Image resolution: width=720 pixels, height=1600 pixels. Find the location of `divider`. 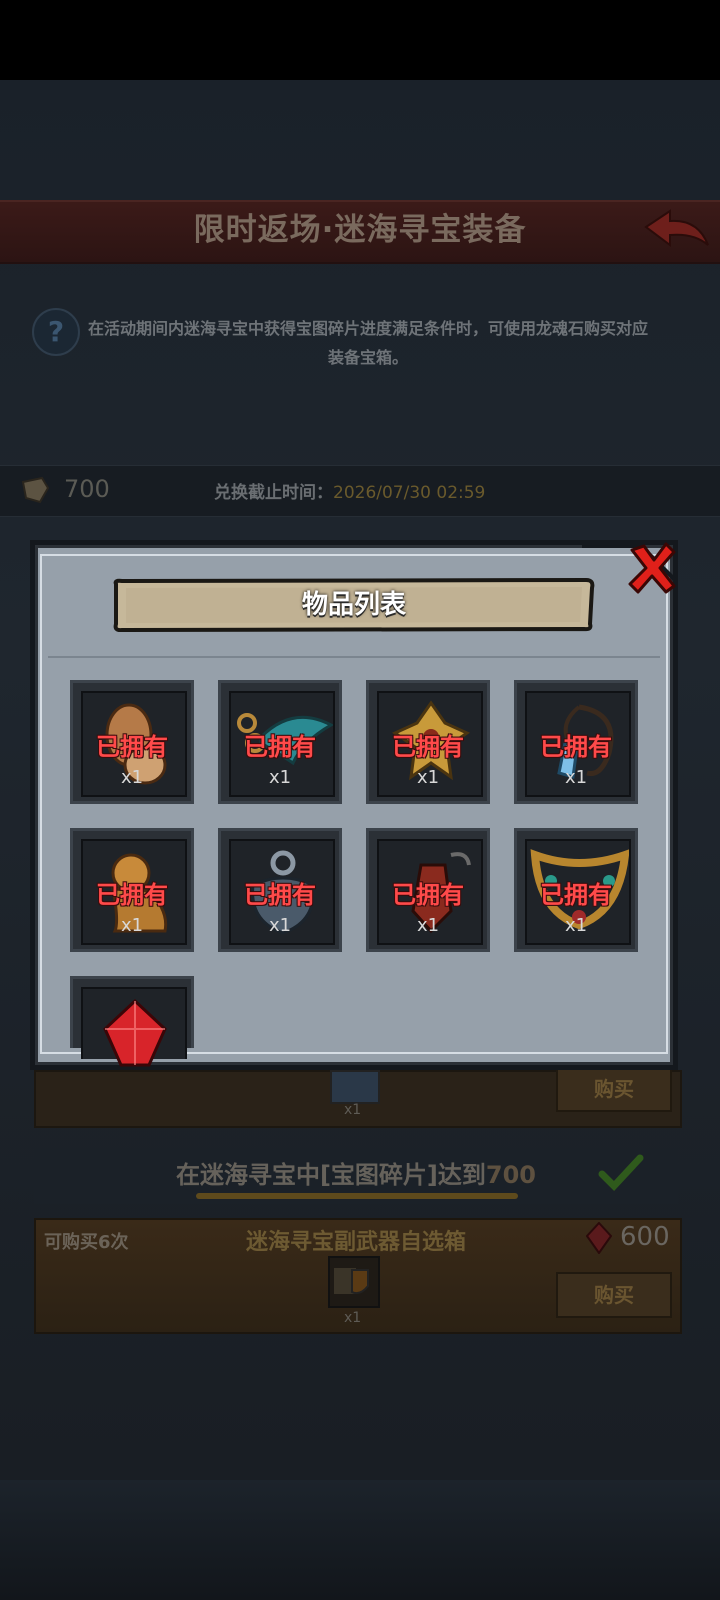

divider is located at coordinates (354, 657).